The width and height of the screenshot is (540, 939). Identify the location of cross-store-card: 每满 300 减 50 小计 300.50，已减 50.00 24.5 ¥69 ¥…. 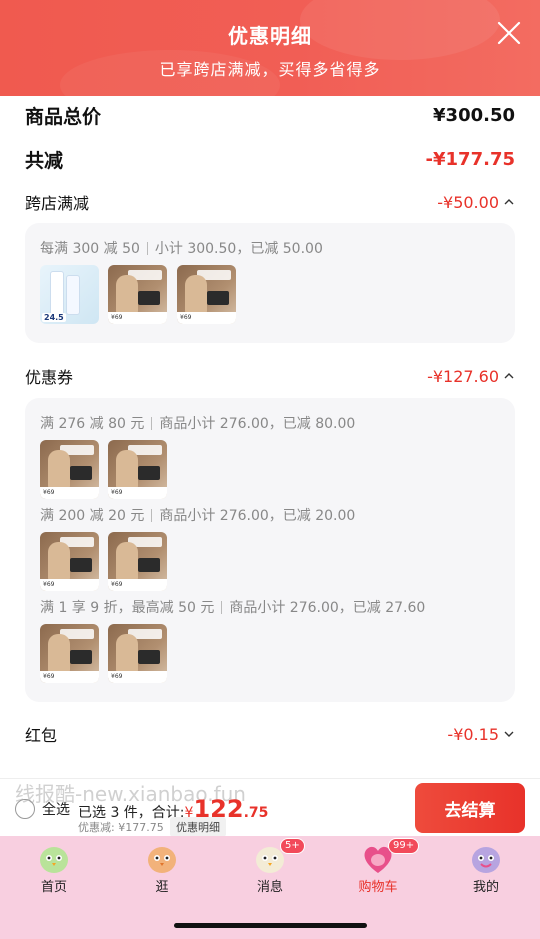
(270, 283).